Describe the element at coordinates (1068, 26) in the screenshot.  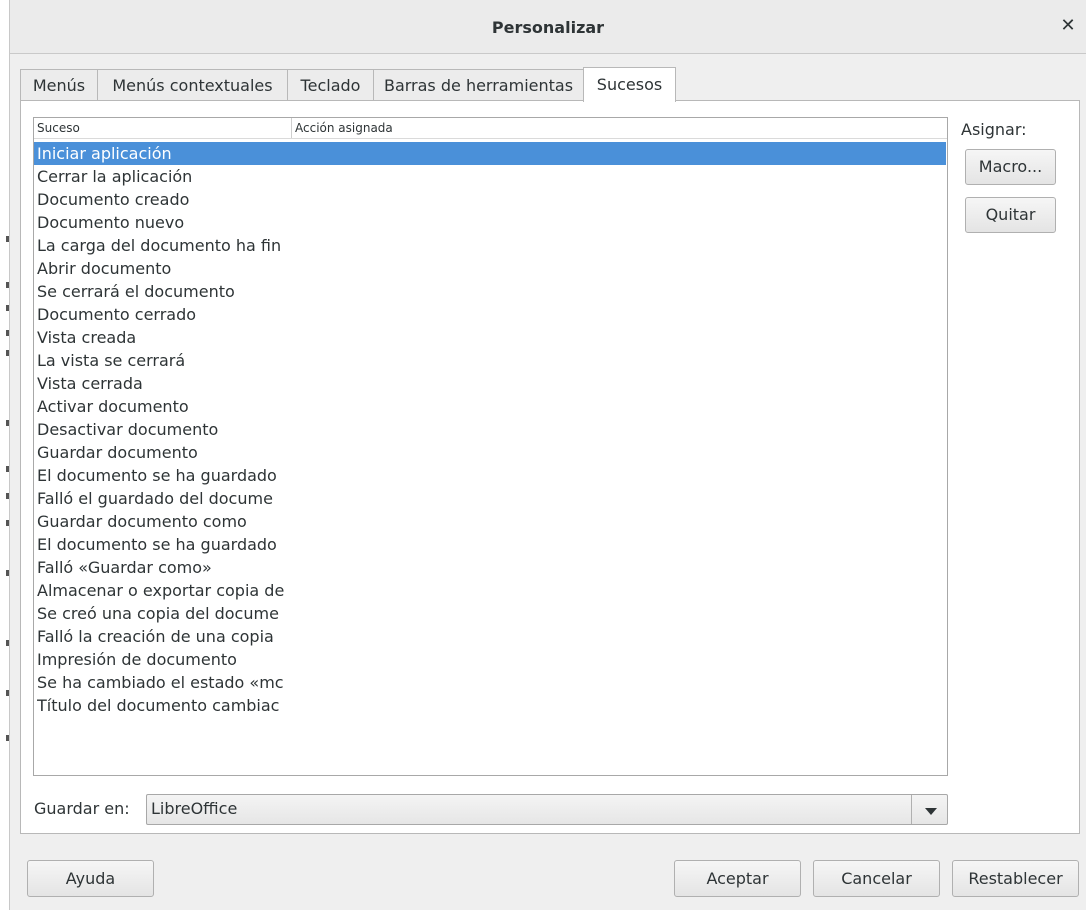
I see `close-icon: ✕` at that location.